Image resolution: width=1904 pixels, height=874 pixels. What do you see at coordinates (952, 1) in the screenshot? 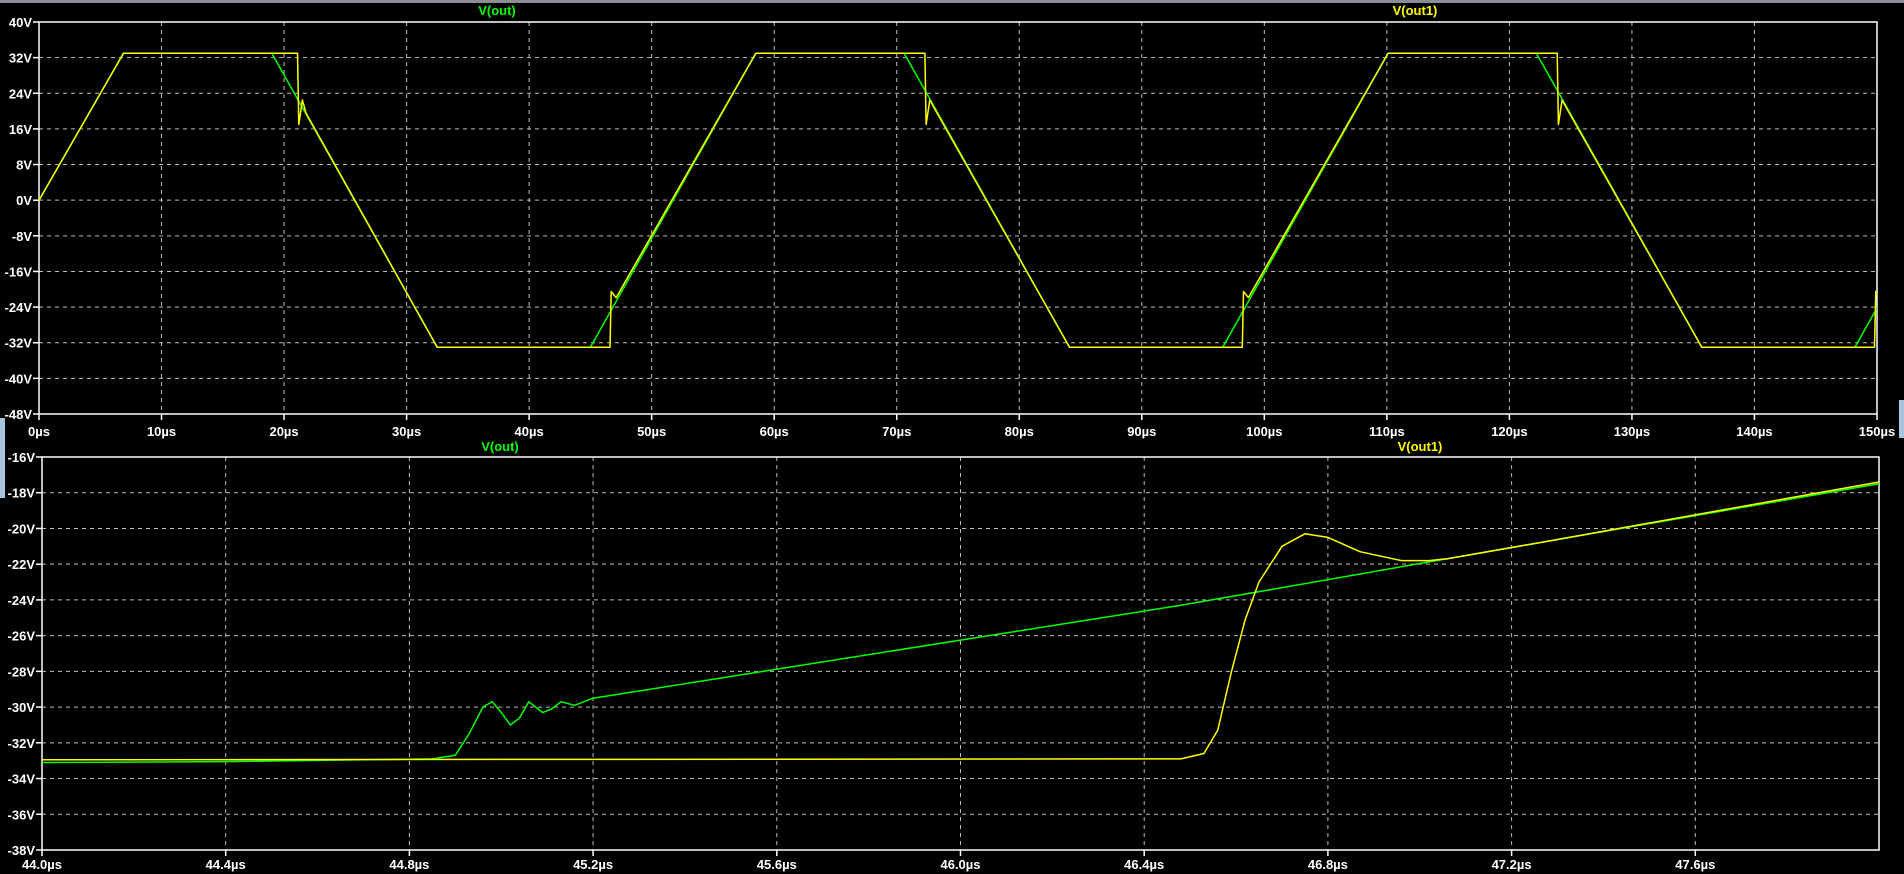
I see `window-top-border` at bounding box center [952, 1].